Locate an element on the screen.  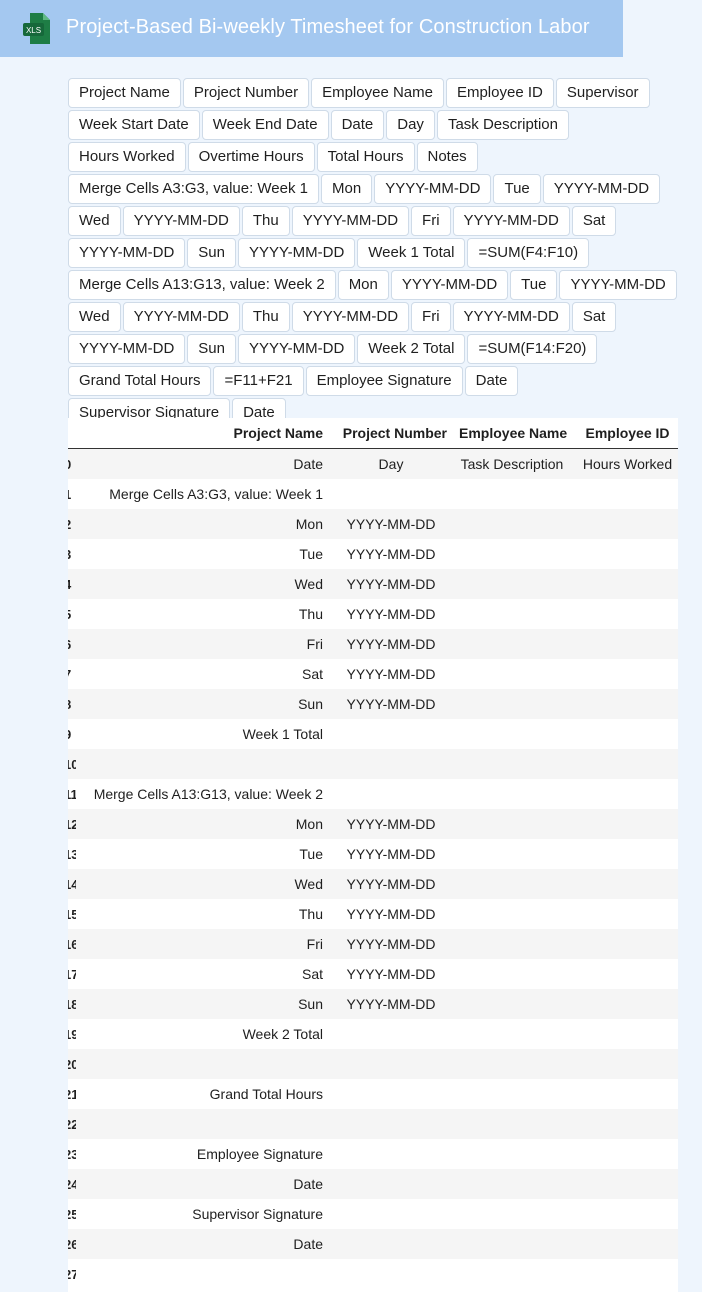
field-chip: Employee Name is located at coordinates (377, 93).